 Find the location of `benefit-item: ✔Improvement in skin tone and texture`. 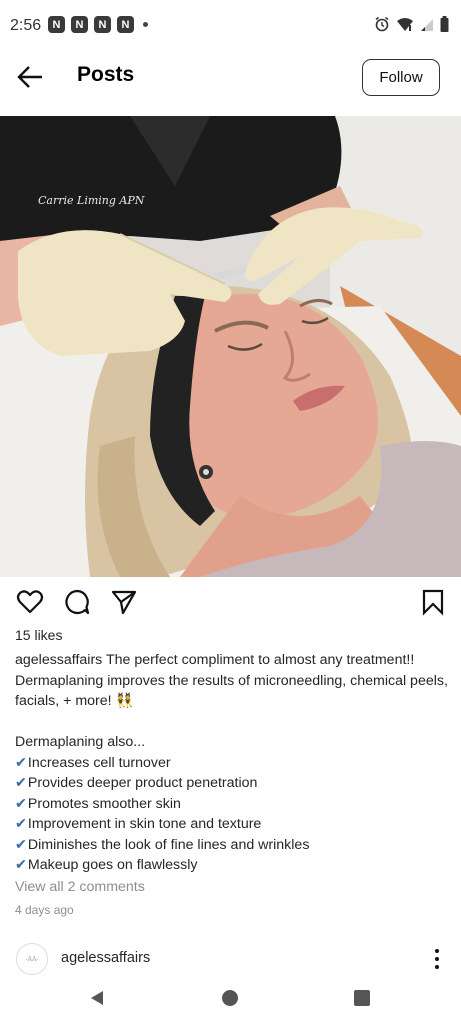

benefit-item: ✔Improvement in skin tone and texture is located at coordinates (235, 824).